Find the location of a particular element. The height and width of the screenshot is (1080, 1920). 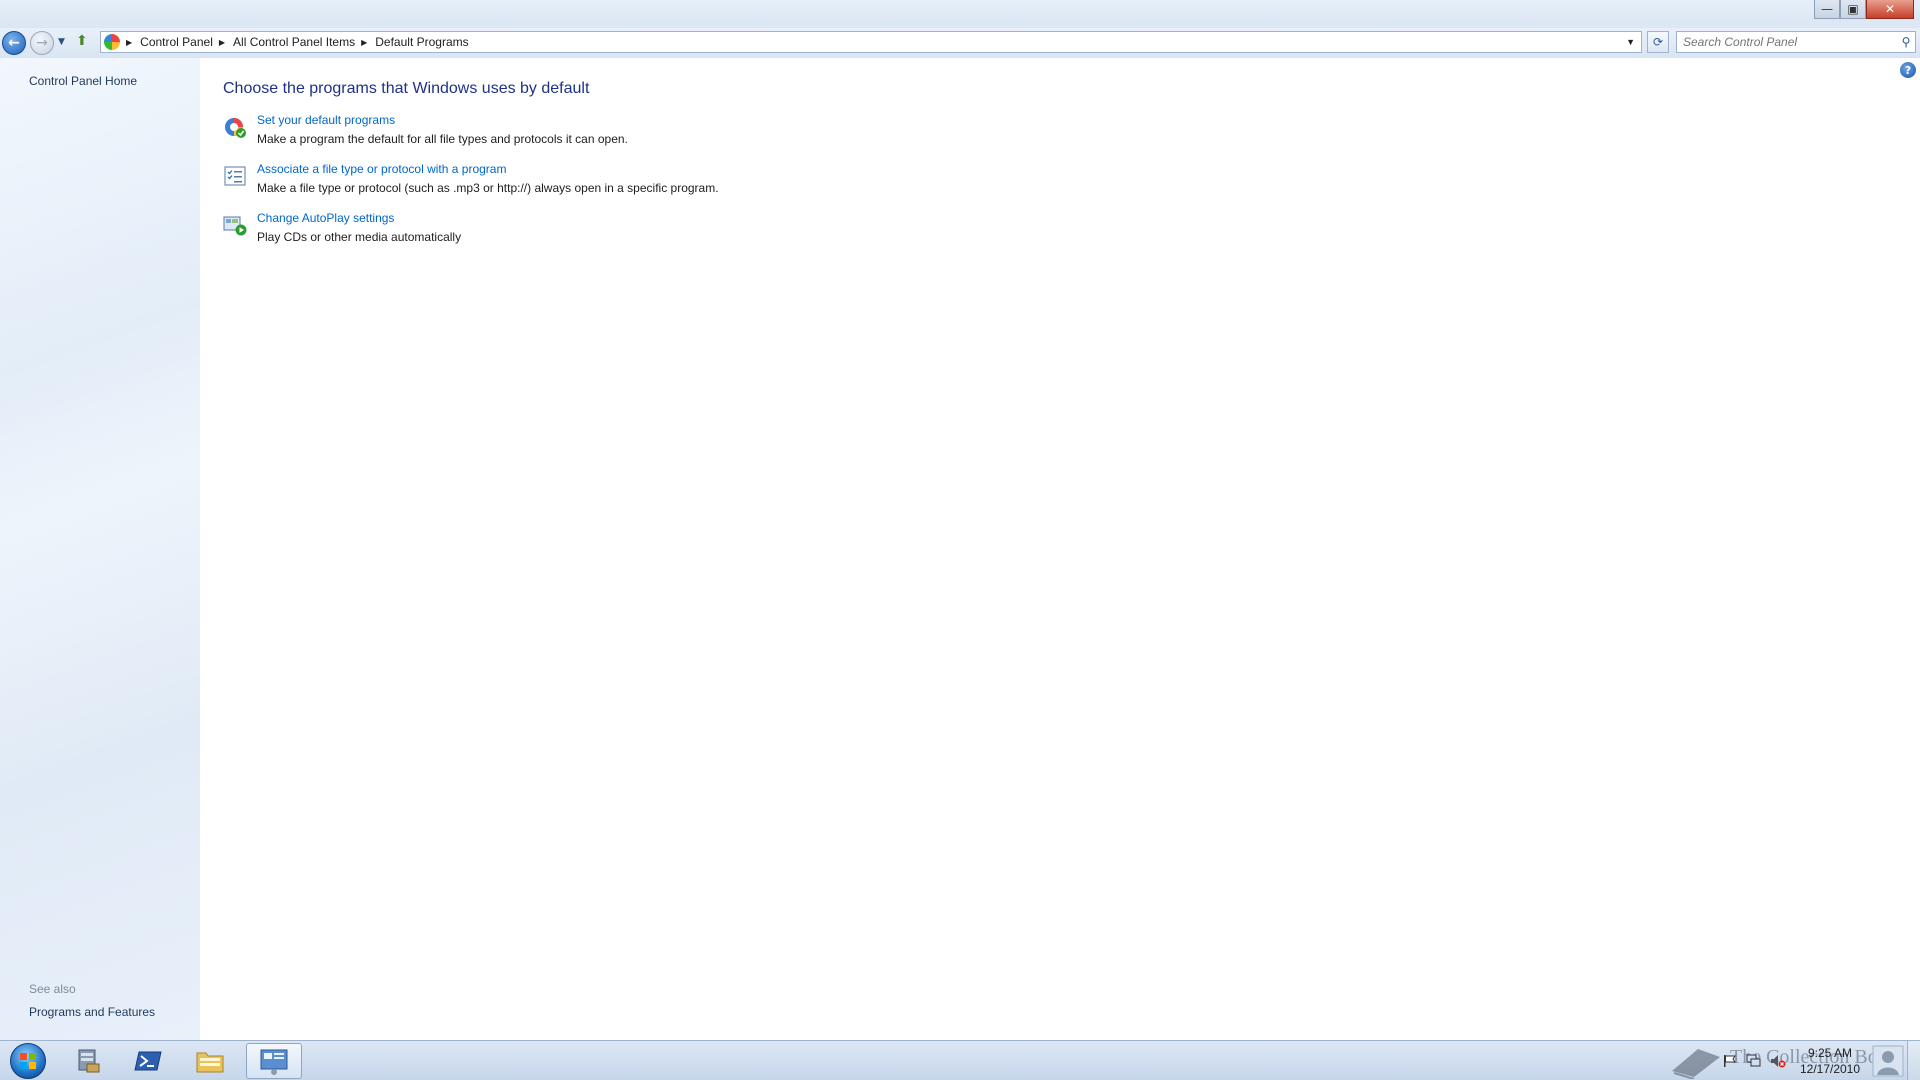

start-button is located at coordinates (28, 1061).